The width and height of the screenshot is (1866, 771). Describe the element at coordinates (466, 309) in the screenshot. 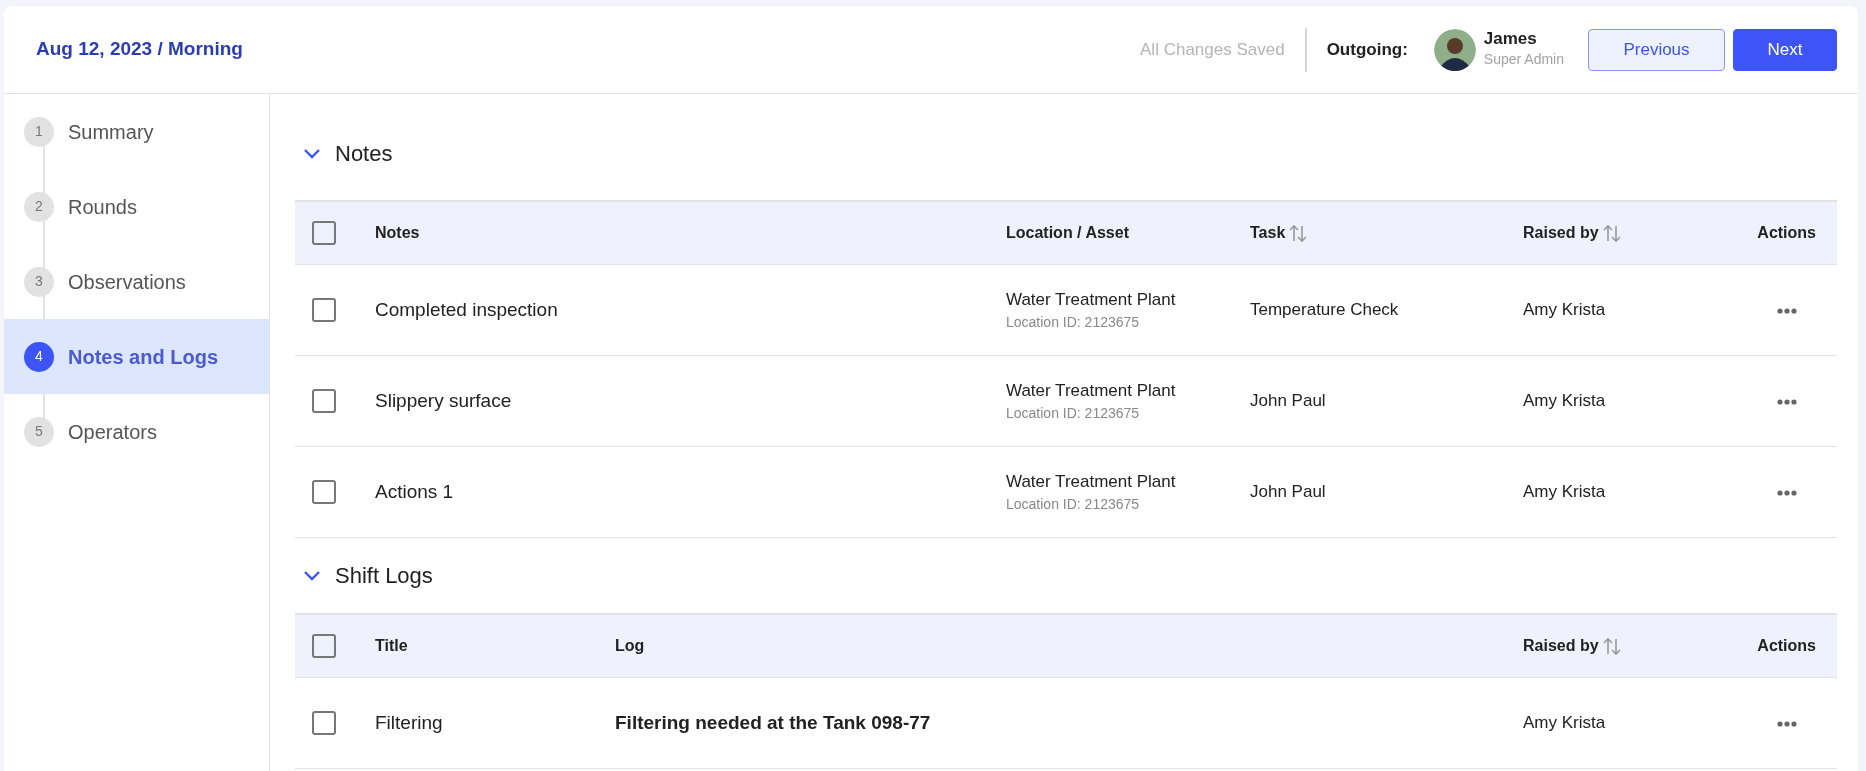

I see `row-title: Completed inspection` at that location.